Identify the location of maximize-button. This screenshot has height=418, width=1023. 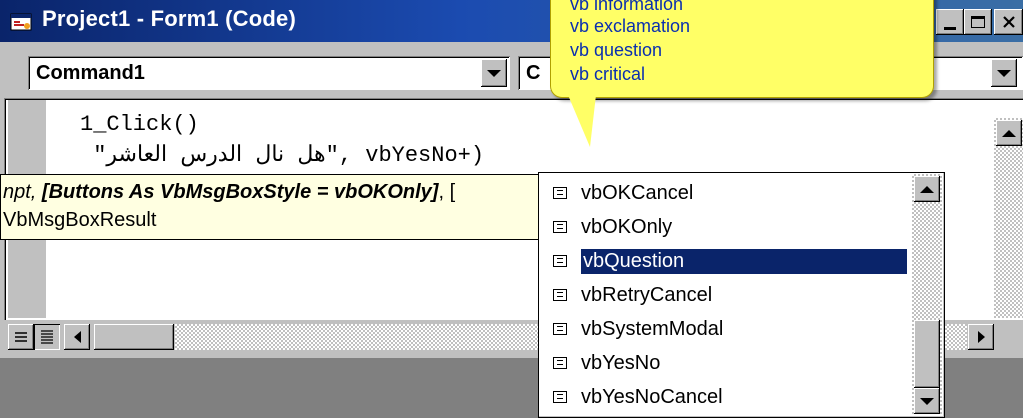
(978, 22).